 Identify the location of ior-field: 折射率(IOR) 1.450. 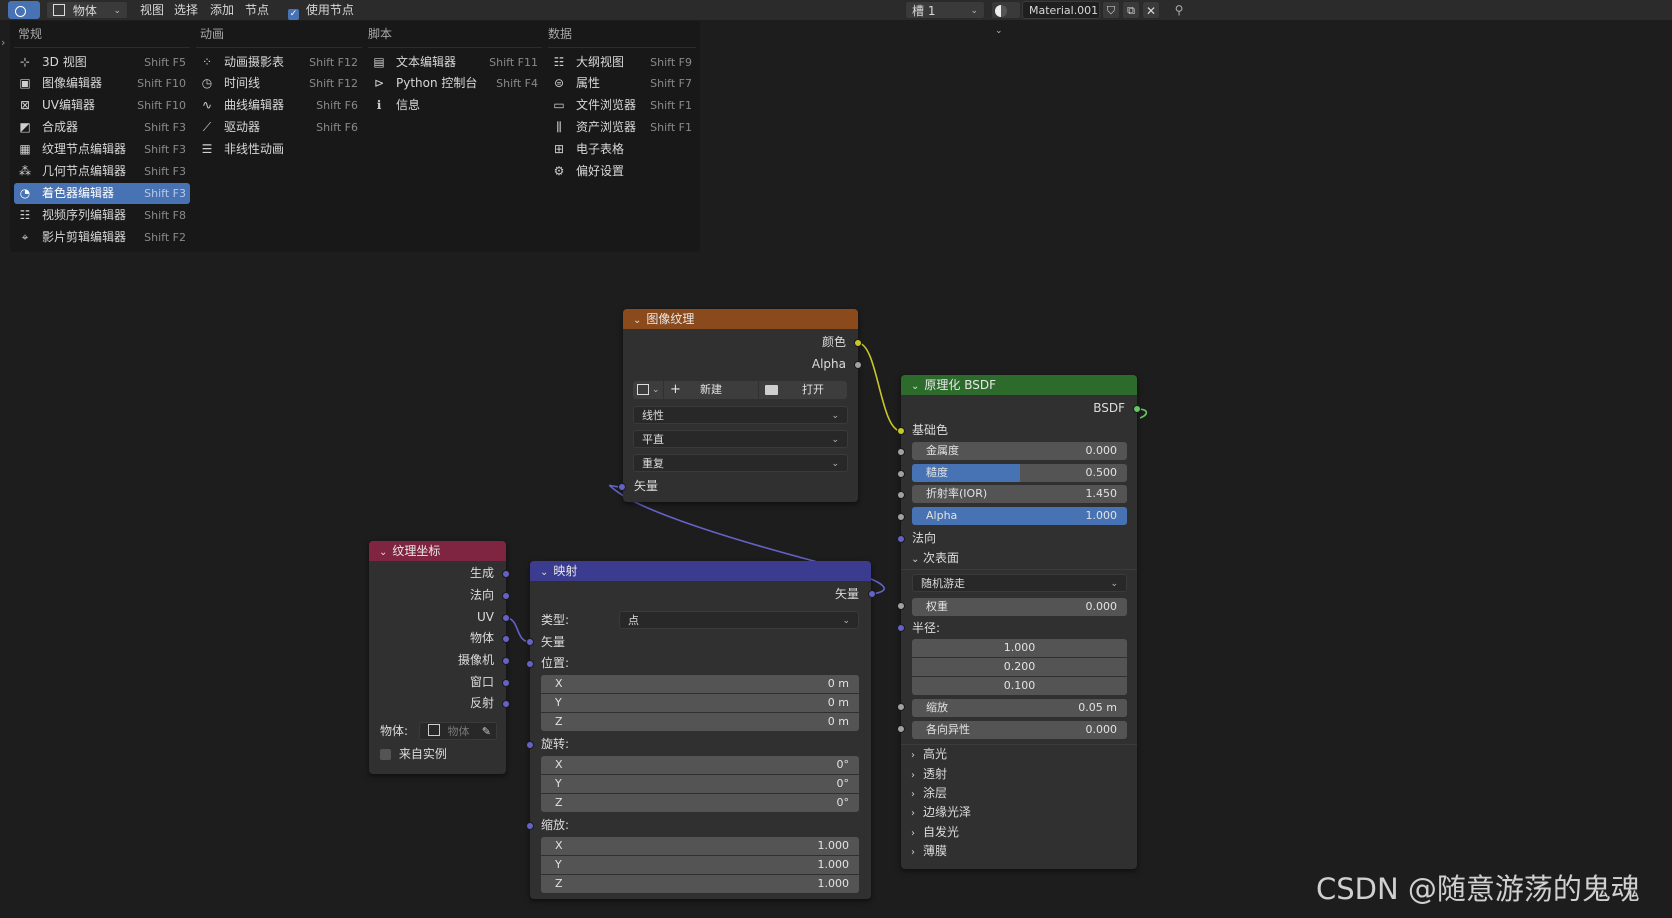
(1019, 494).